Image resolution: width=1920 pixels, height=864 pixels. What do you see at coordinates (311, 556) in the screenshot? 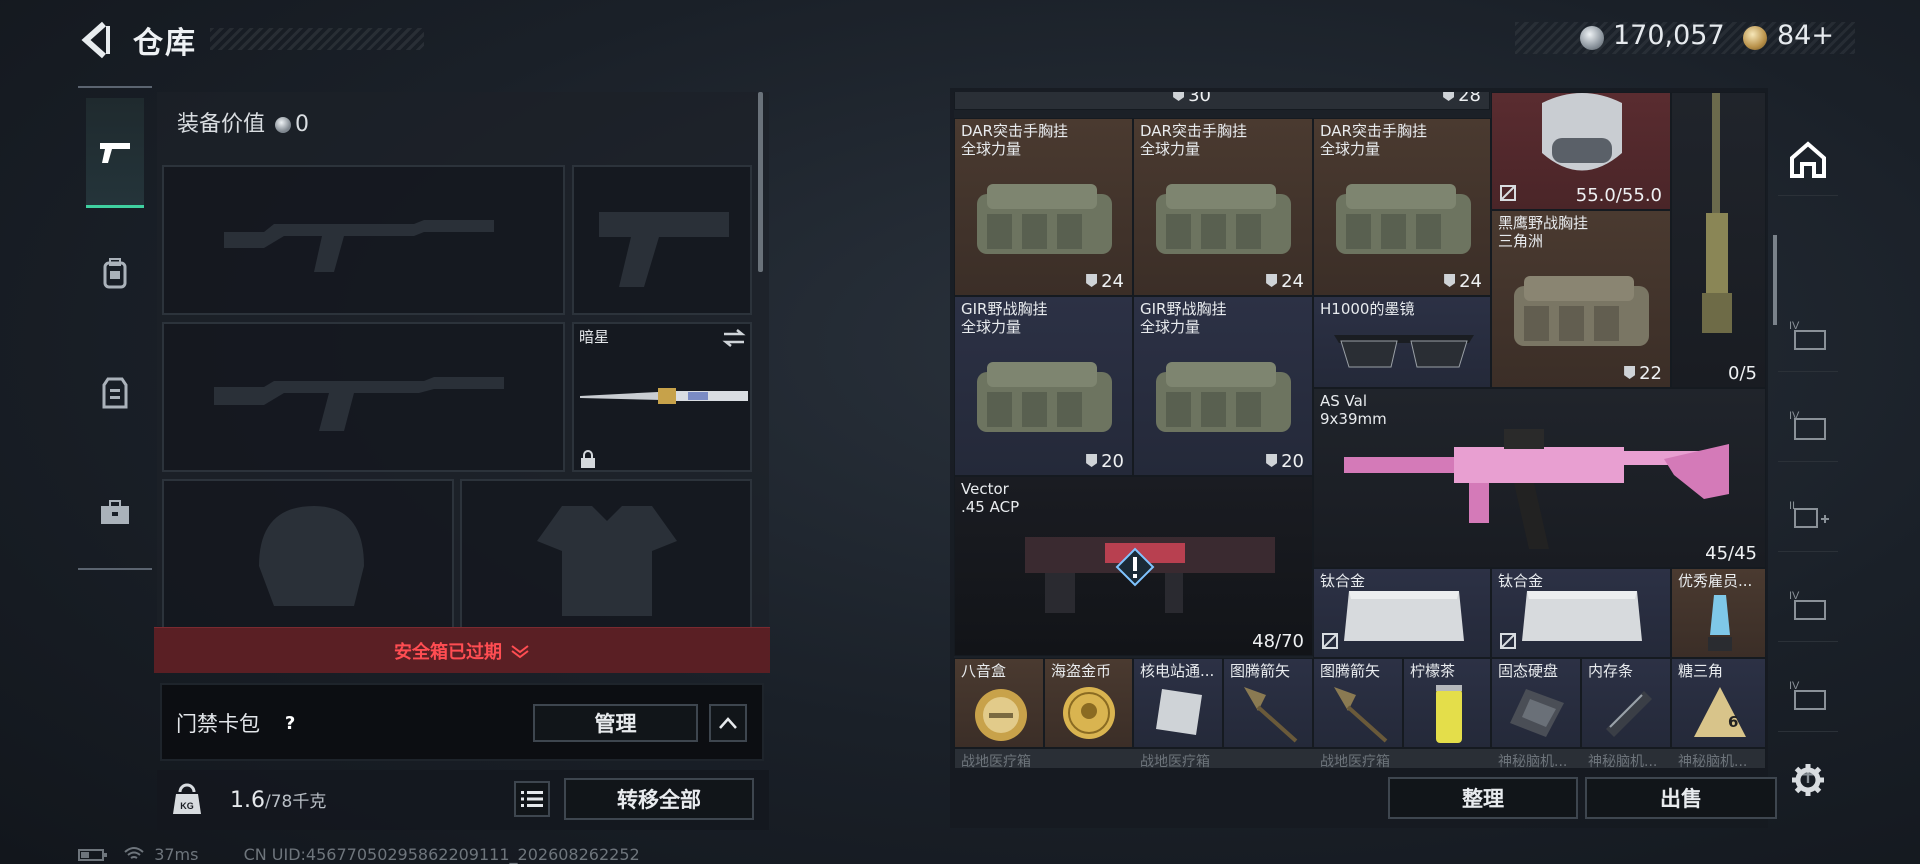
I see `helmet-silhouette-icon` at bounding box center [311, 556].